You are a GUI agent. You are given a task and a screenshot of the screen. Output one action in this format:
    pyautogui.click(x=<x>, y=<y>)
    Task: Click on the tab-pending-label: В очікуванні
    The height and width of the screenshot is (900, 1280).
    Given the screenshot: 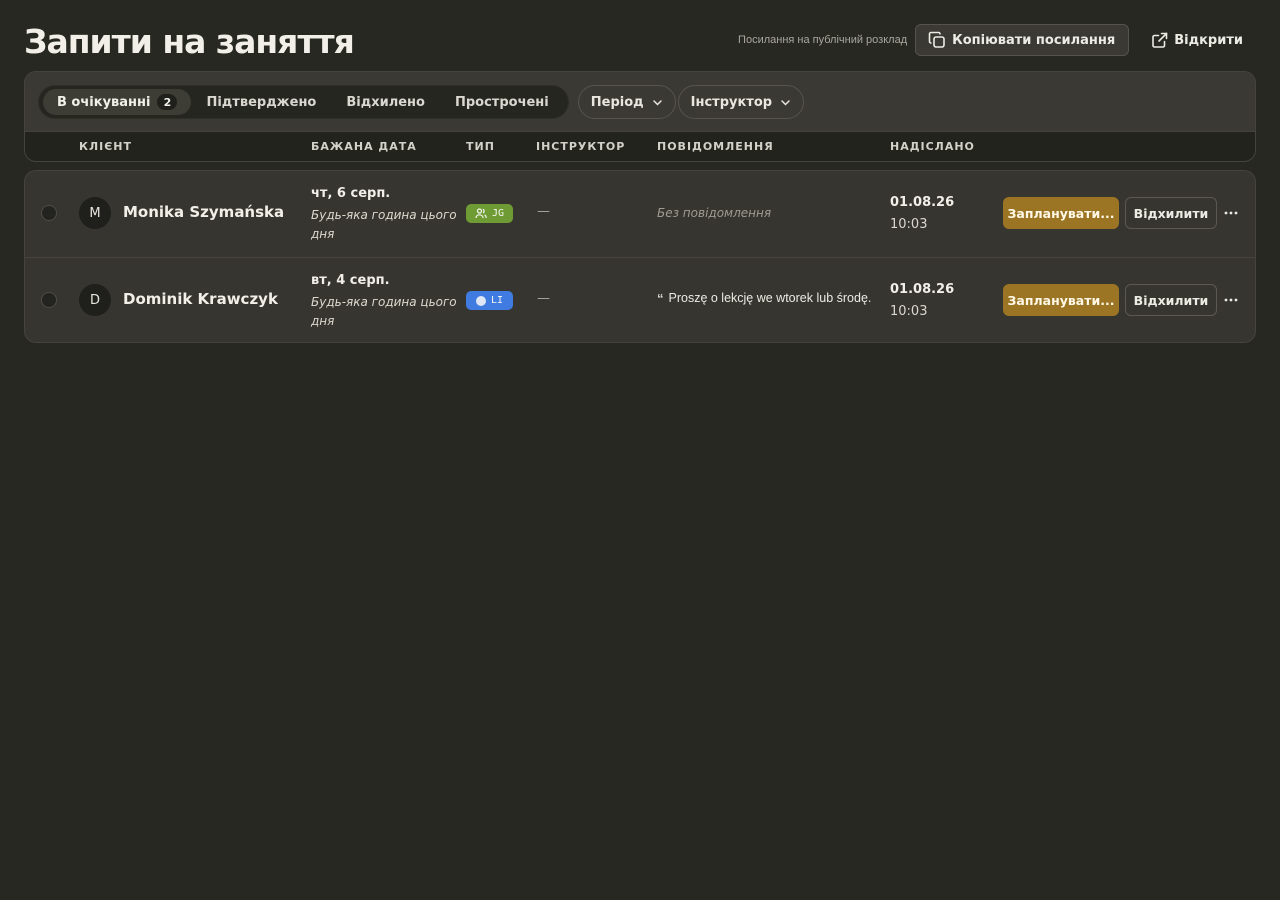 What is the action you would take?
    pyautogui.click(x=104, y=102)
    